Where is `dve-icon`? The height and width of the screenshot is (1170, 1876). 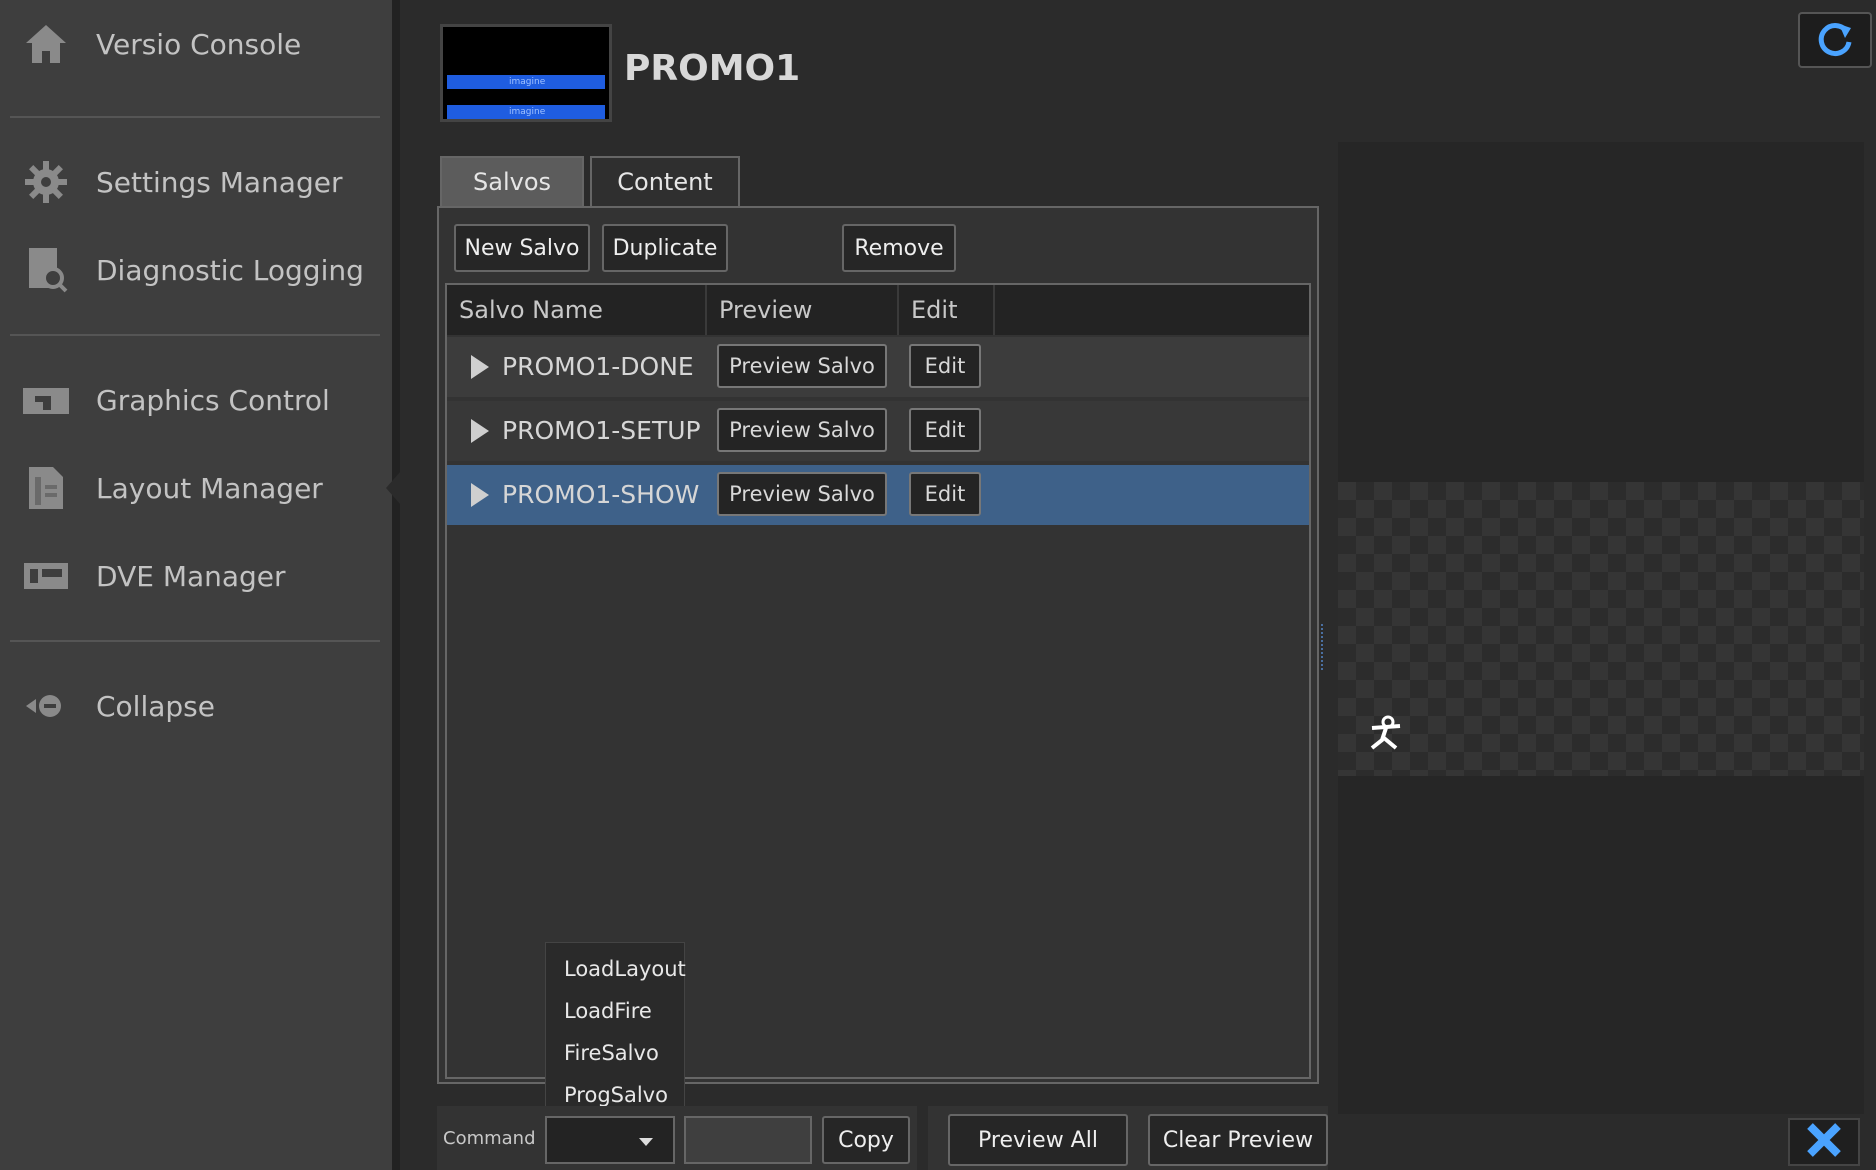 dve-icon is located at coordinates (46, 576).